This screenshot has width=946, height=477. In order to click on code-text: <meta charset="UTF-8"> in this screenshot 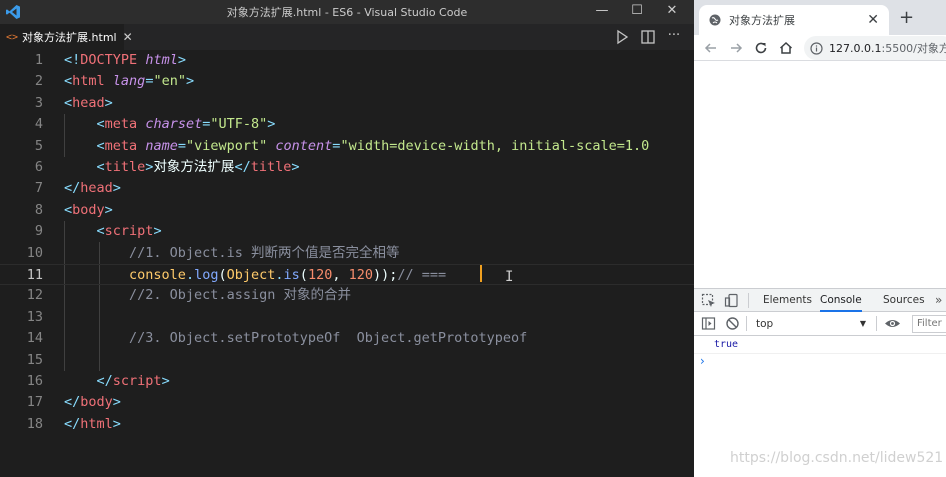, I will do `click(186, 124)`.